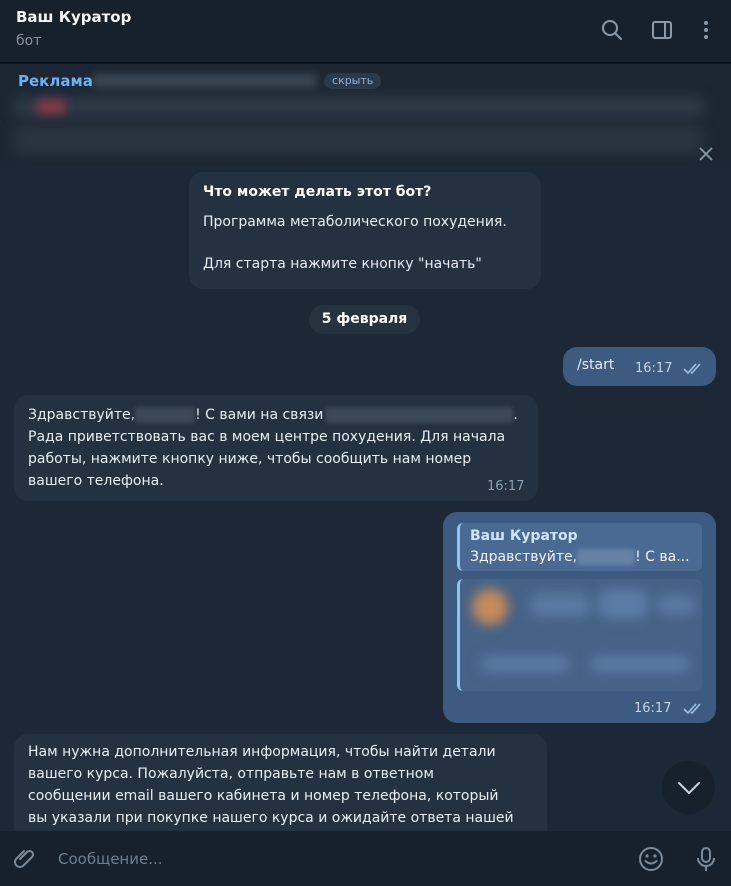 This screenshot has height=886, width=731. Describe the element at coordinates (55, 81) in the screenshot. I see `ad-label: Реклама` at that location.